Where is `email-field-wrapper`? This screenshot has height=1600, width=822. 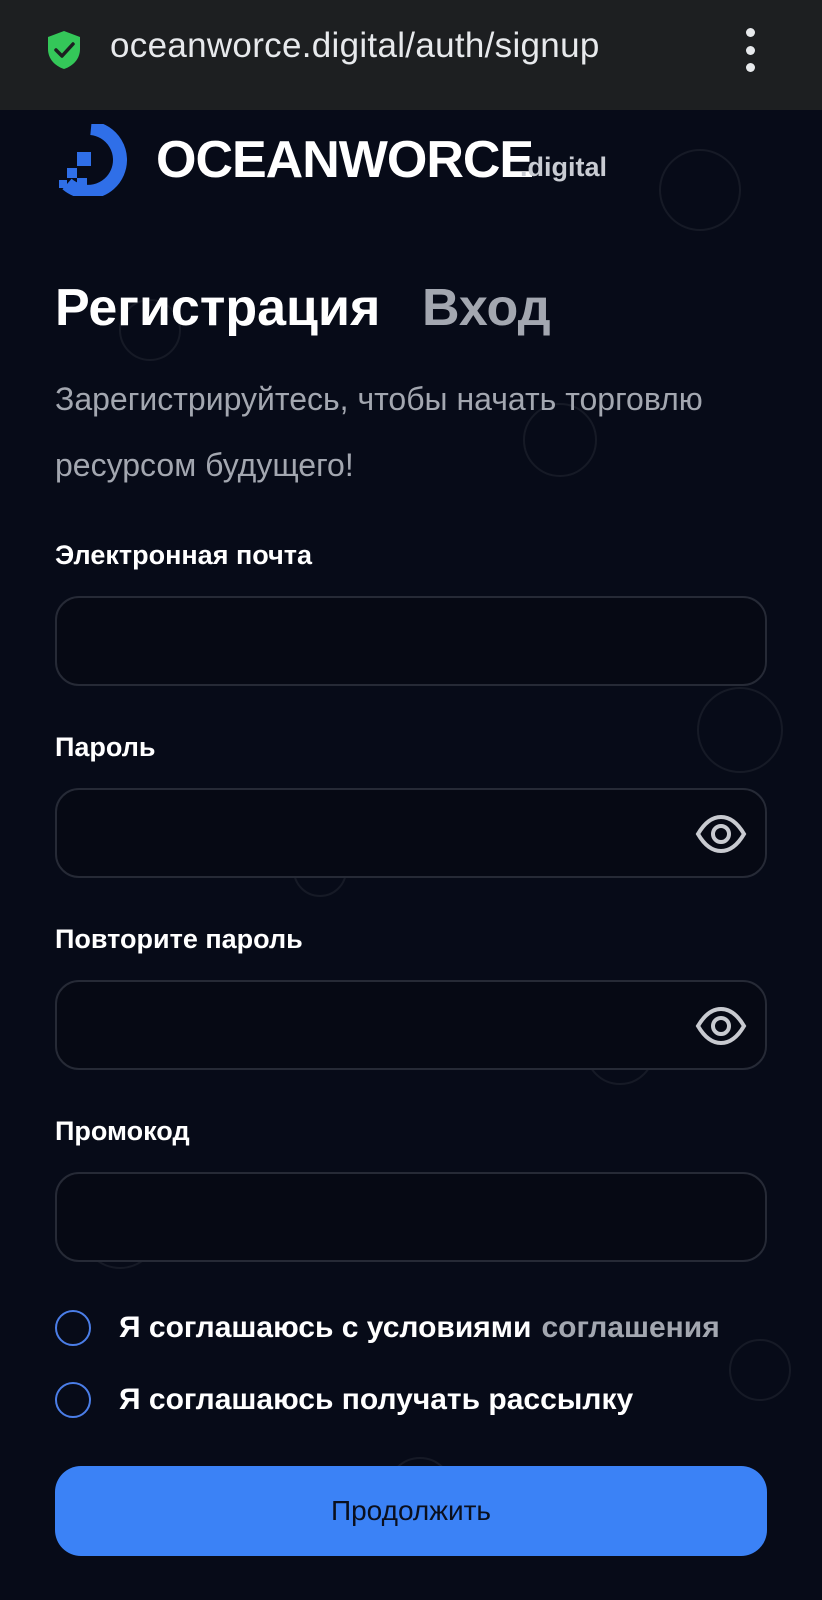 email-field-wrapper is located at coordinates (411, 641).